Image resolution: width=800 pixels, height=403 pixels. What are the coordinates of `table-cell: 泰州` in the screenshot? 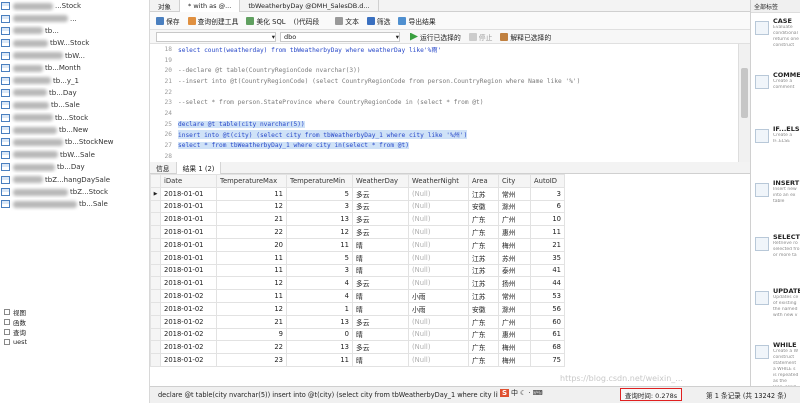 It's located at (514, 270).